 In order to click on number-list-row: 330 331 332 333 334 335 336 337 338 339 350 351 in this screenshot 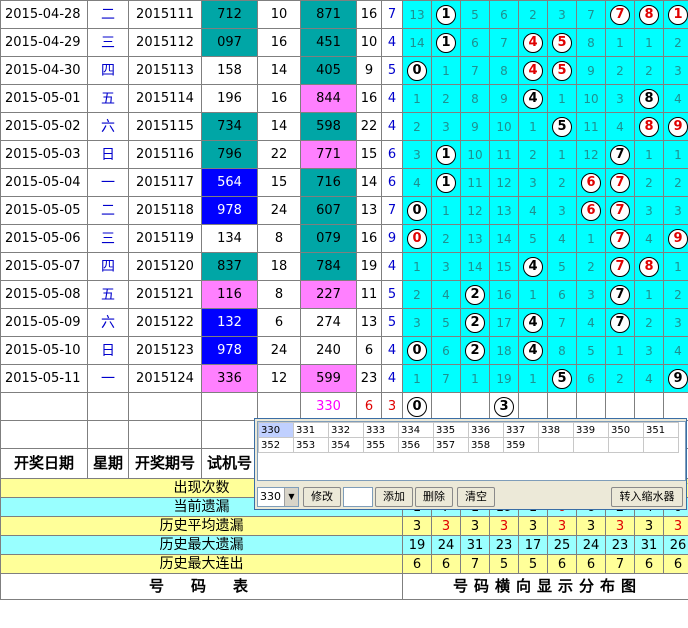, I will do `click(468, 430)`.